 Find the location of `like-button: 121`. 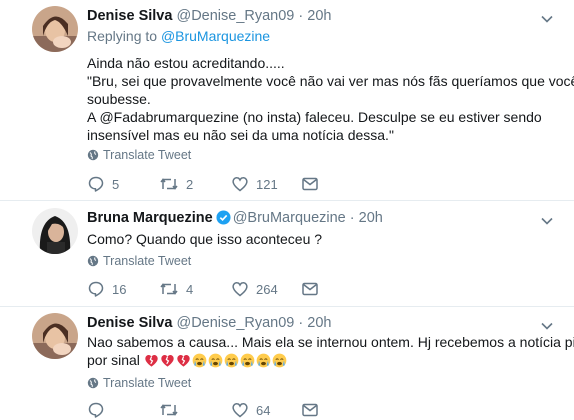

like-button: 121 is located at coordinates (254, 184).